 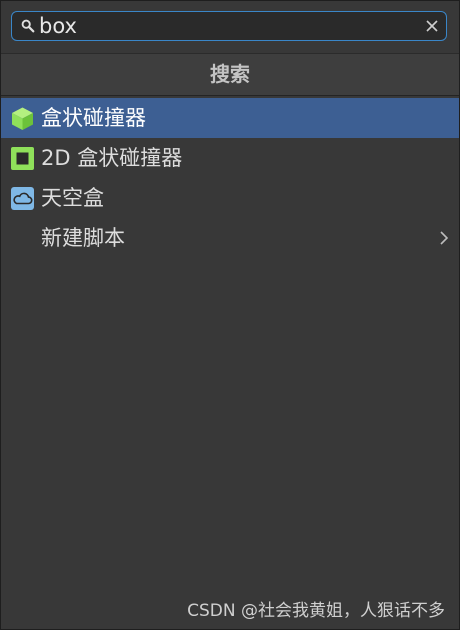 What do you see at coordinates (28, 26) in the screenshot?
I see `search-icon` at bounding box center [28, 26].